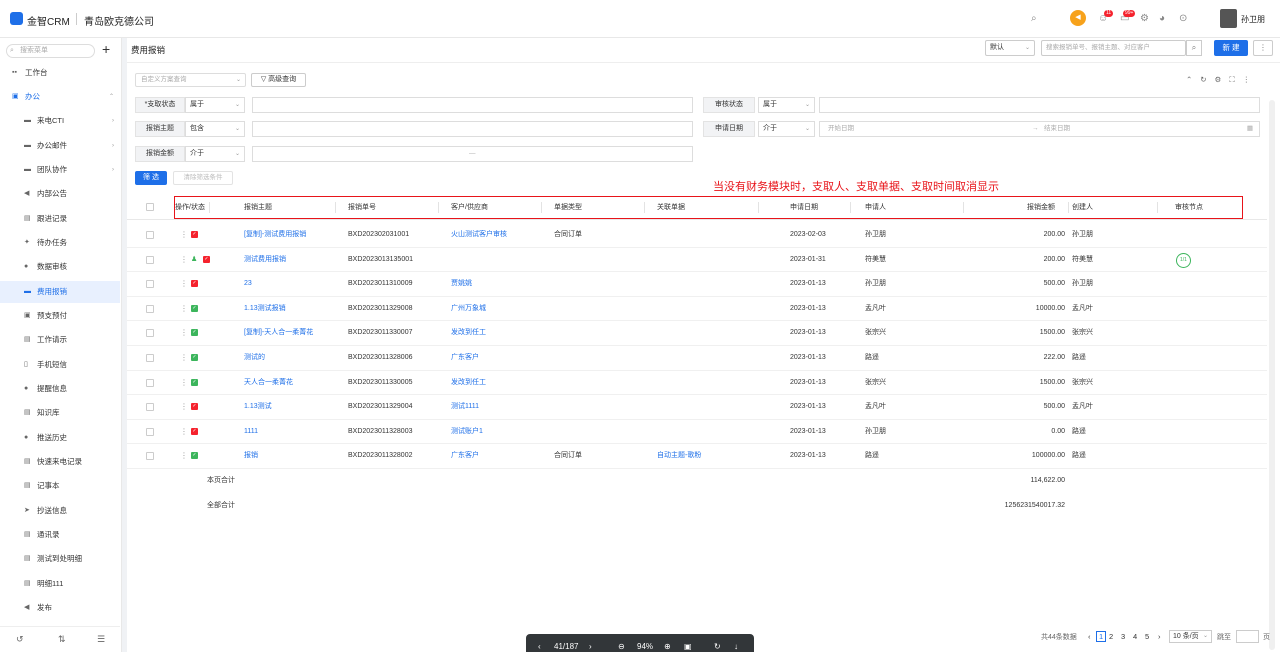  What do you see at coordinates (265, 309) in the screenshot?
I see `cell-subject: 1.13测试报销` at bounding box center [265, 309].